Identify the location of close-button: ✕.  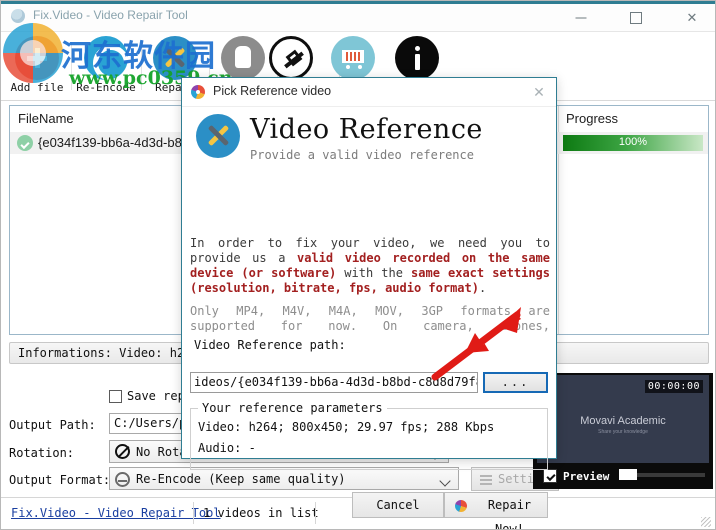
(692, 17).